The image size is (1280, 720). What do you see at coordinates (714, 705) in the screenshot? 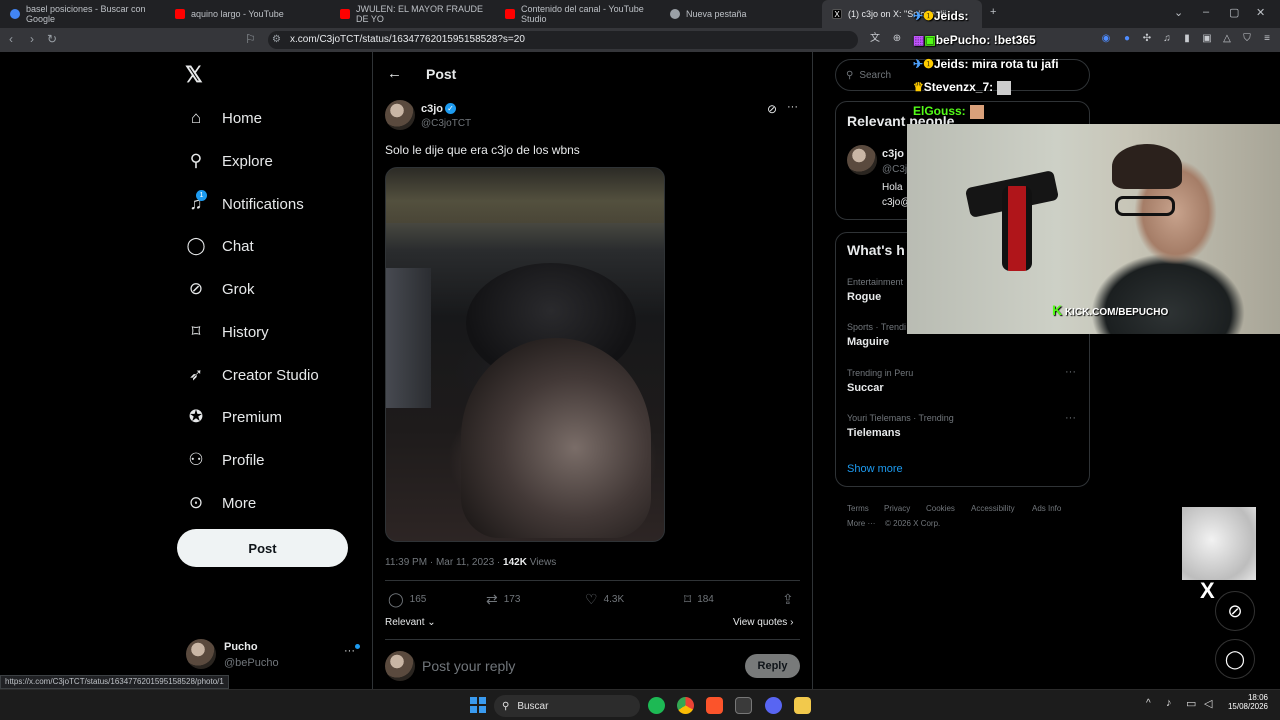
I see `brave-icon` at bounding box center [714, 705].